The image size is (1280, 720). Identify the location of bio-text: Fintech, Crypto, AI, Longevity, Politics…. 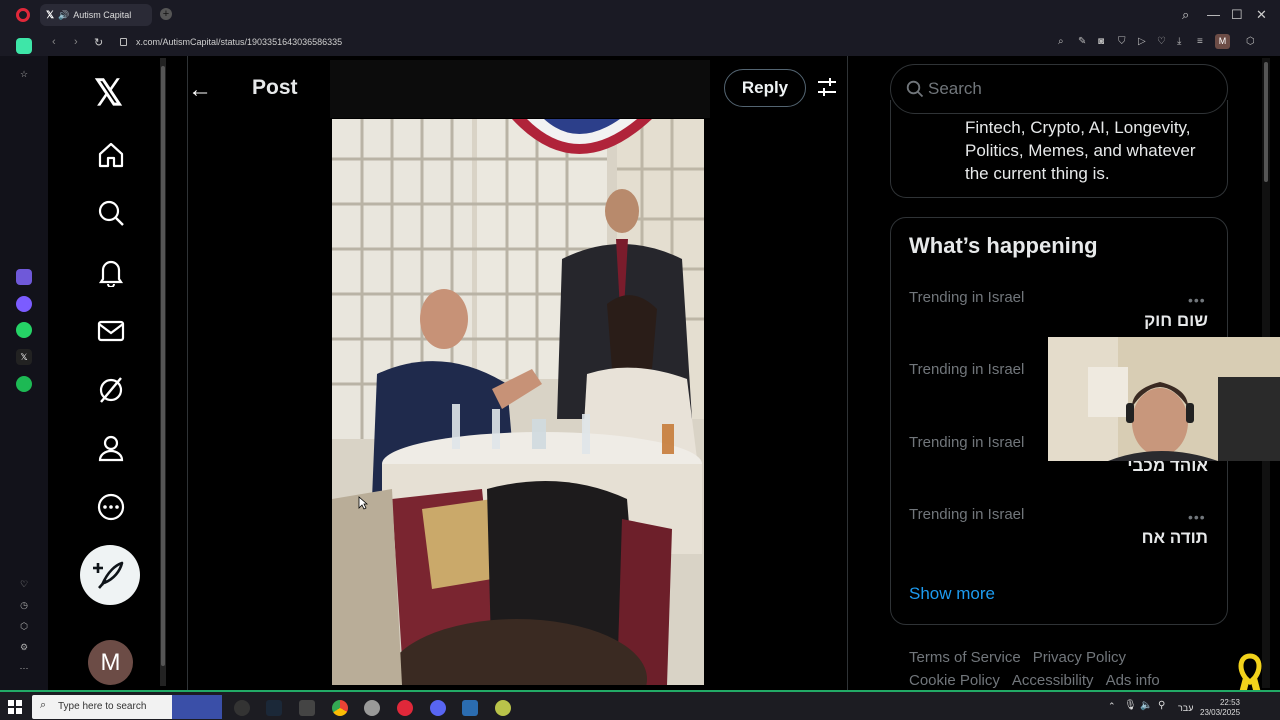
(1080, 150).